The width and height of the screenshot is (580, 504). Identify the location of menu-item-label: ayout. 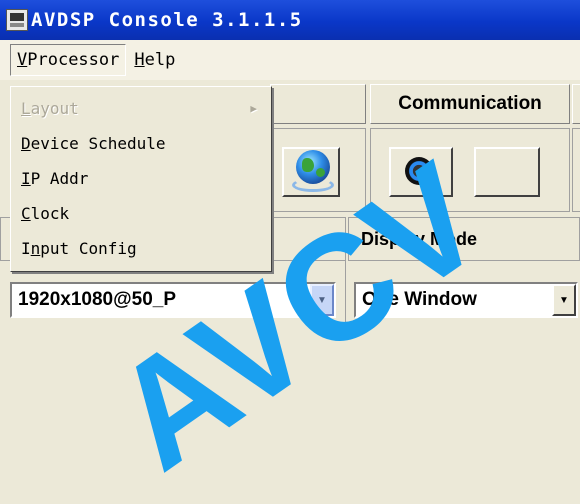
(54, 108).